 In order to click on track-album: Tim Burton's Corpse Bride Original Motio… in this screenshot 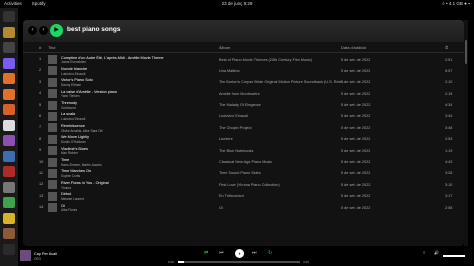, I will do `click(282, 82)`.